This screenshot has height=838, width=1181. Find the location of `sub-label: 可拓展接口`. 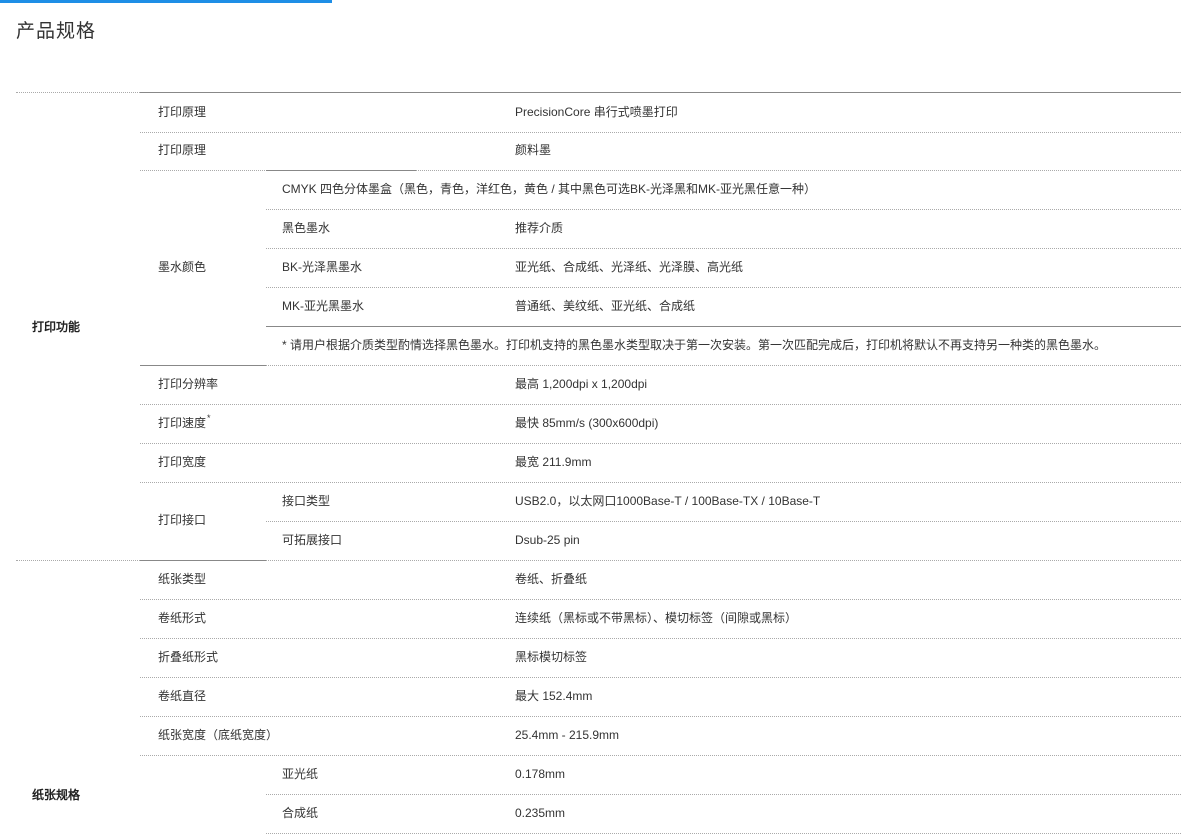

sub-label: 可拓展接口 is located at coordinates (312, 540).